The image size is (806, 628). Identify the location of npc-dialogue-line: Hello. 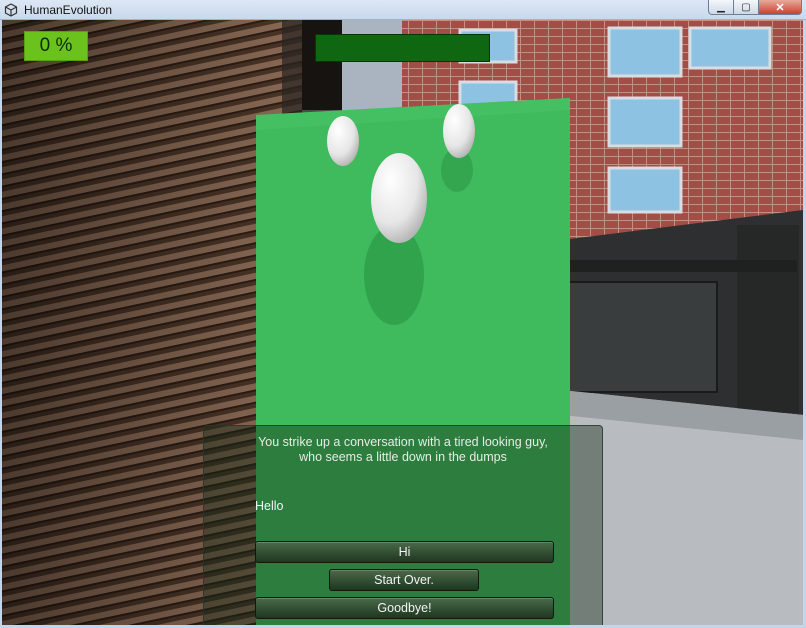
(269, 506).